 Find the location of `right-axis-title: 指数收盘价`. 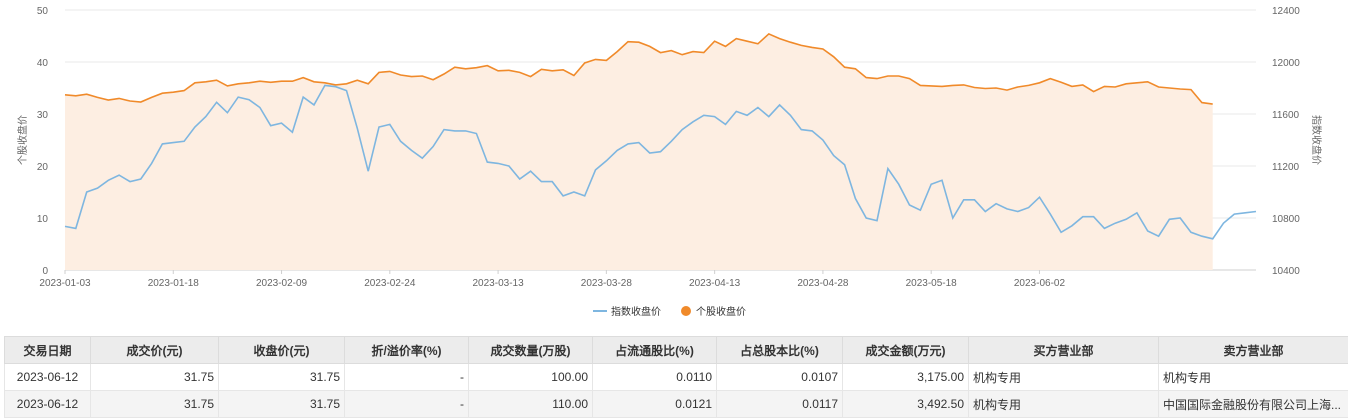

right-axis-title: 指数收盘价 is located at coordinates (1316, 140).